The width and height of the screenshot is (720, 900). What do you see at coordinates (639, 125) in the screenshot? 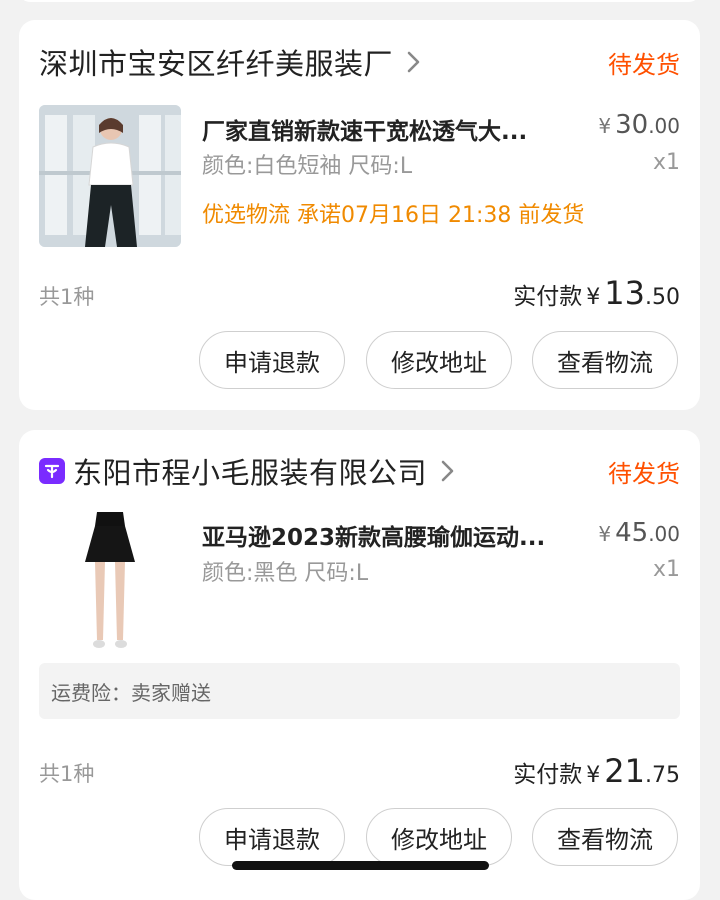
I see `product-price: ¥30.00` at bounding box center [639, 125].